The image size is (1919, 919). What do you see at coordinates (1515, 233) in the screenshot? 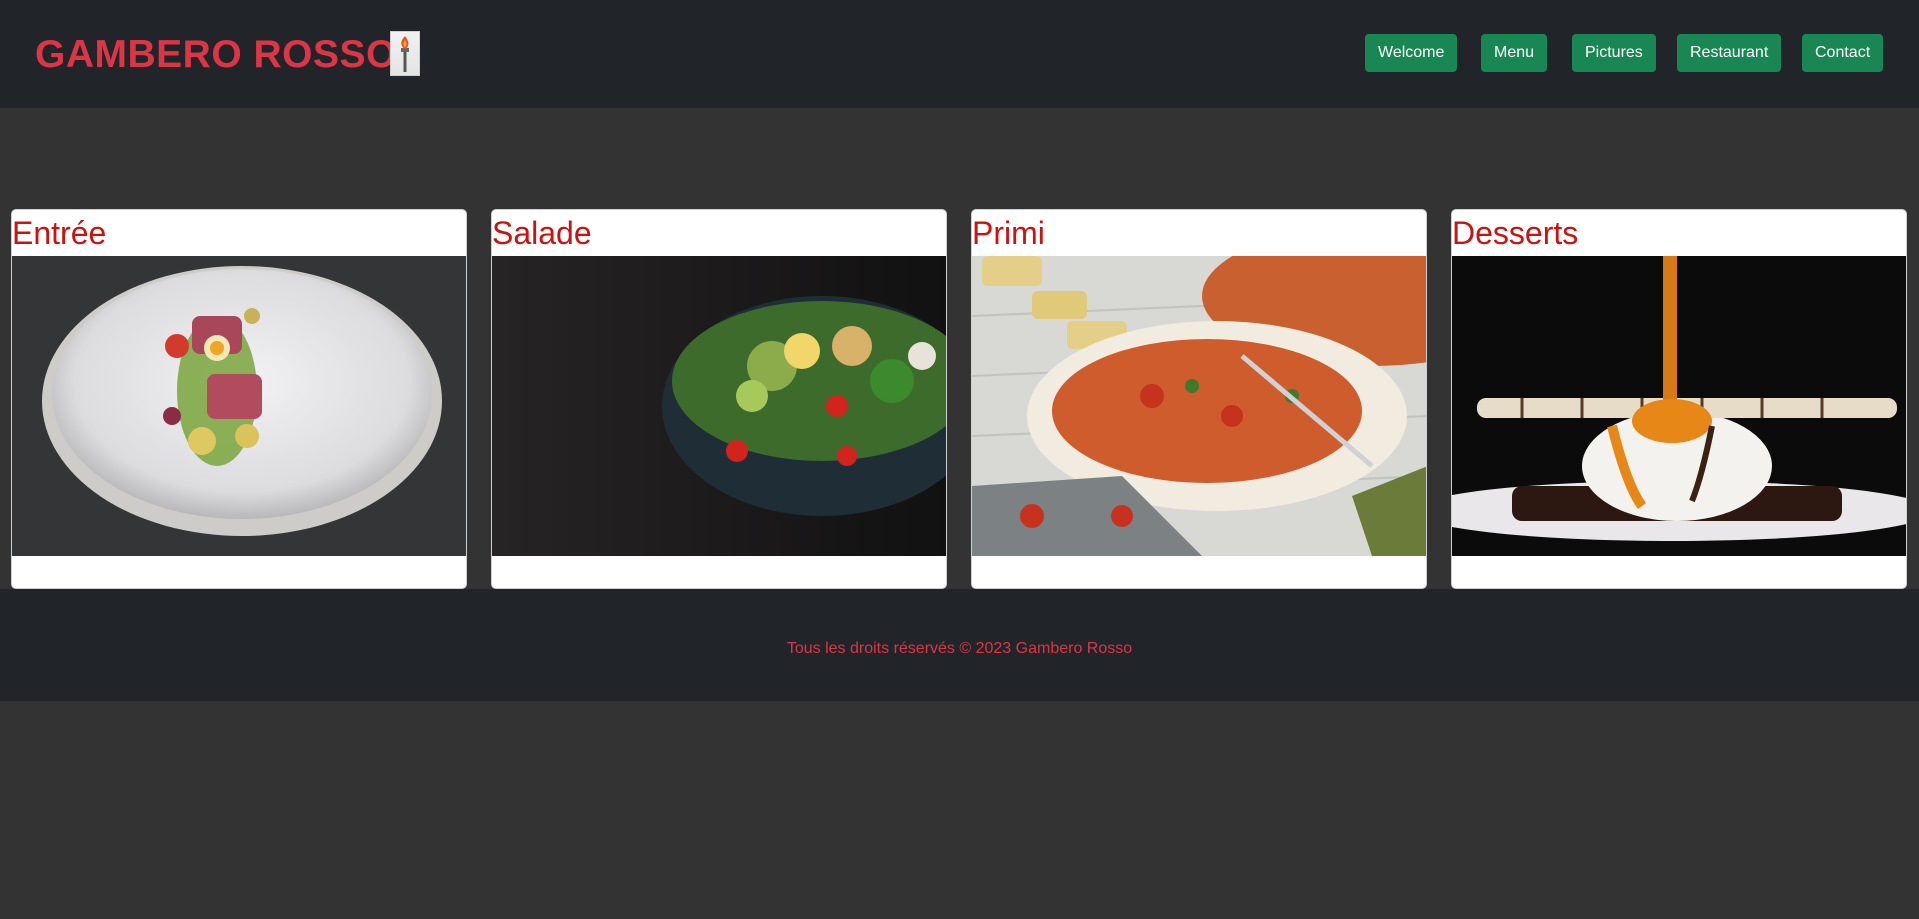
I see `card-title: Desserts` at bounding box center [1515, 233].